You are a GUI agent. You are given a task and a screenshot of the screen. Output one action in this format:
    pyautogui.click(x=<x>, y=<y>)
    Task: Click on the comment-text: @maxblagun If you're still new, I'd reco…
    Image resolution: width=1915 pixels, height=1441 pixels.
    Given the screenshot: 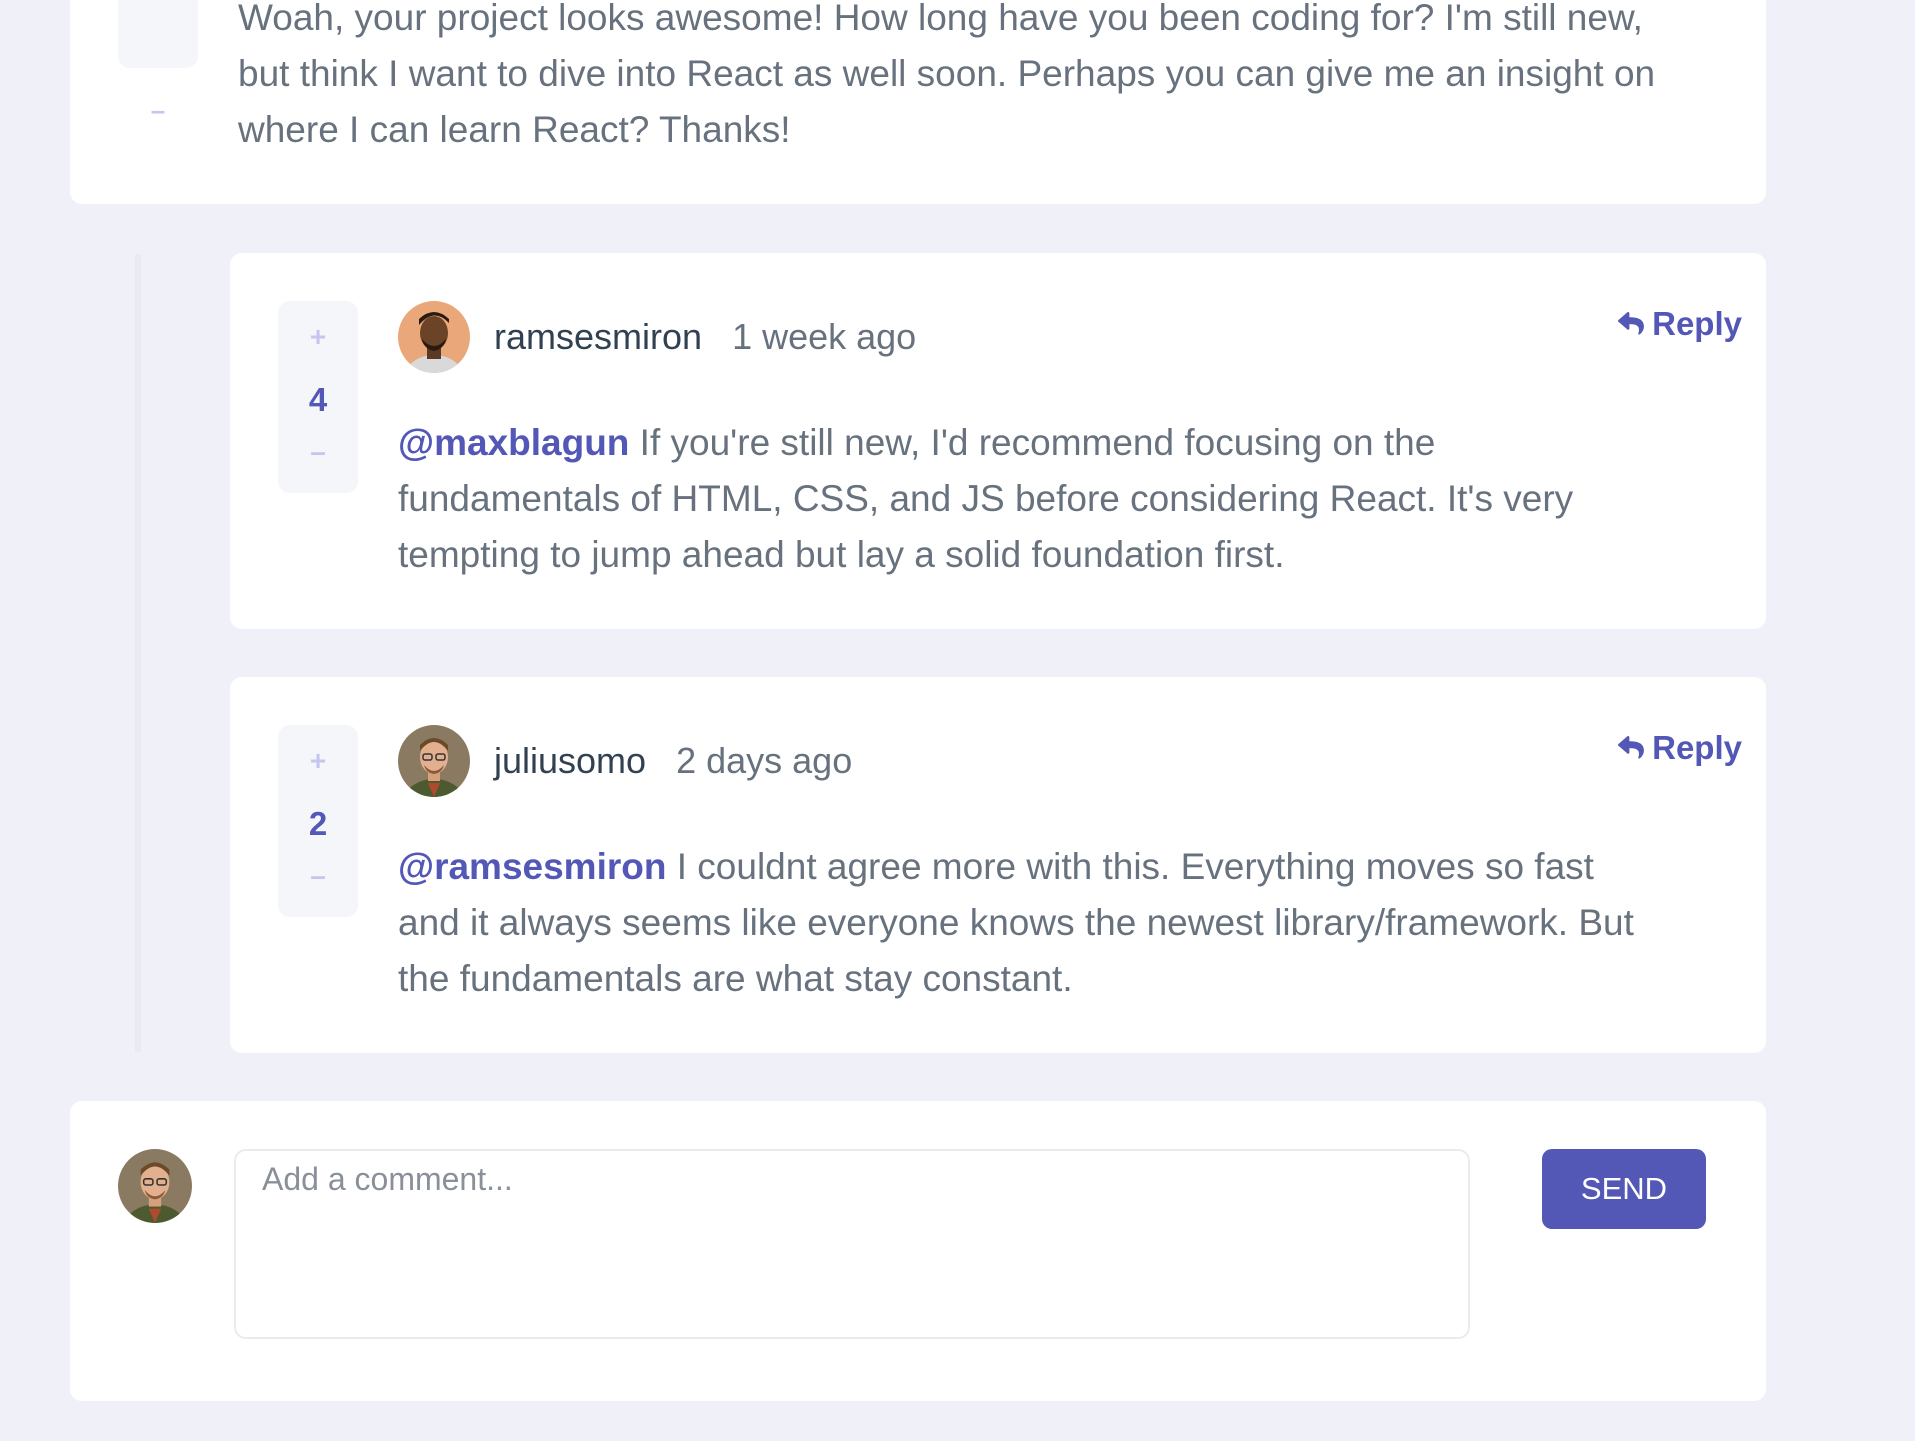 What is the action you would take?
    pyautogui.click(x=1028, y=499)
    